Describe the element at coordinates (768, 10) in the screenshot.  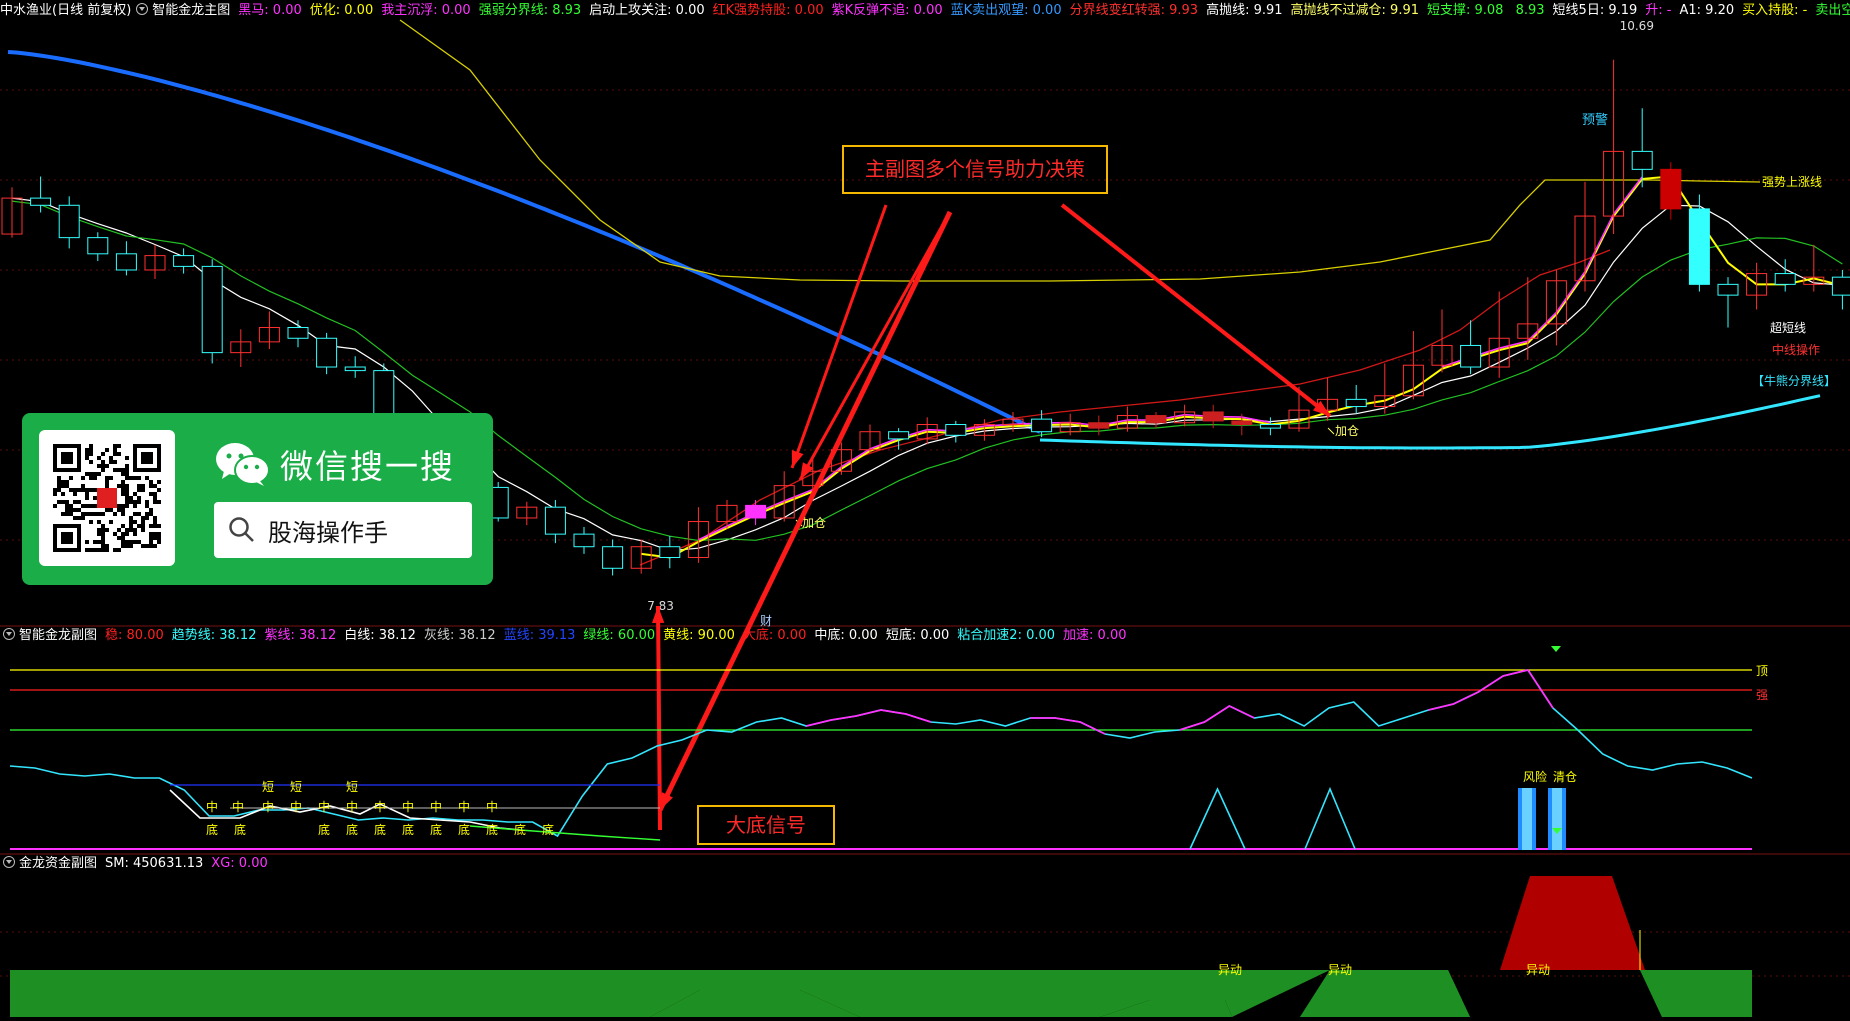
I see `header-field: 红K强势持股: 0.00` at that location.